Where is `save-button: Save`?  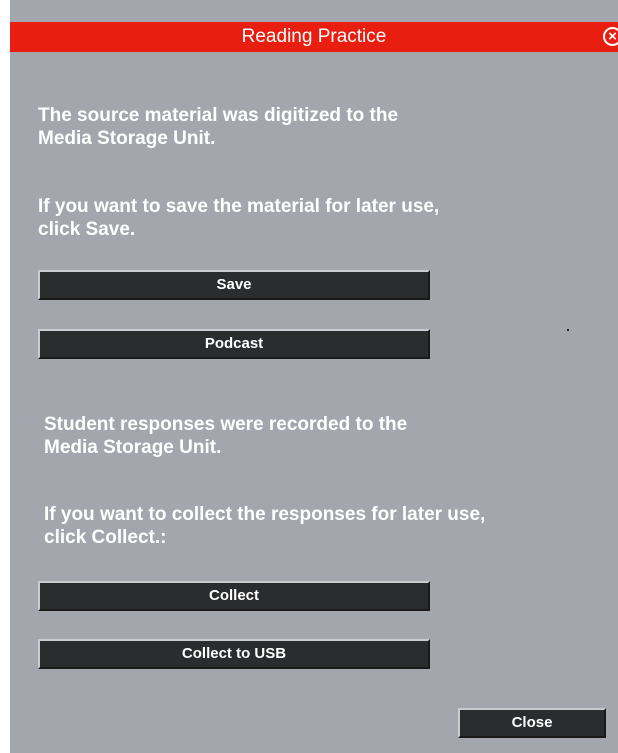
save-button: Save is located at coordinates (234, 285).